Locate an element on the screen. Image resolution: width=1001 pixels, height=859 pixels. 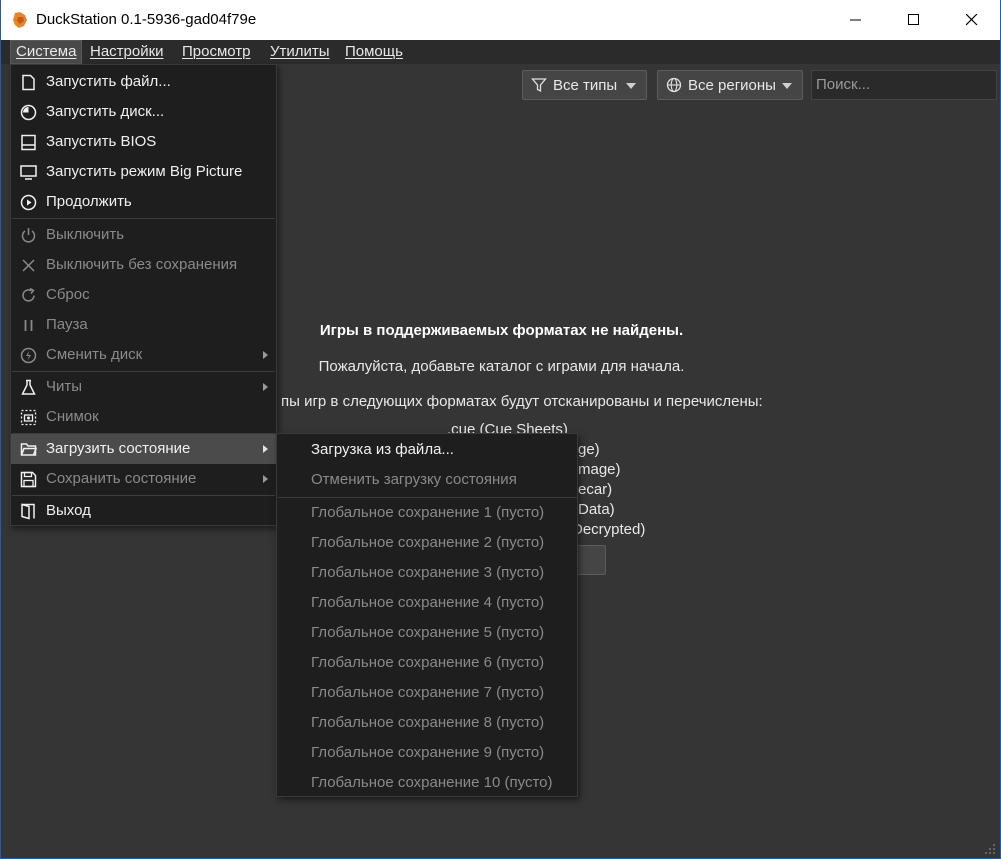
format-line: Decrypted) is located at coordinates (609, 529).